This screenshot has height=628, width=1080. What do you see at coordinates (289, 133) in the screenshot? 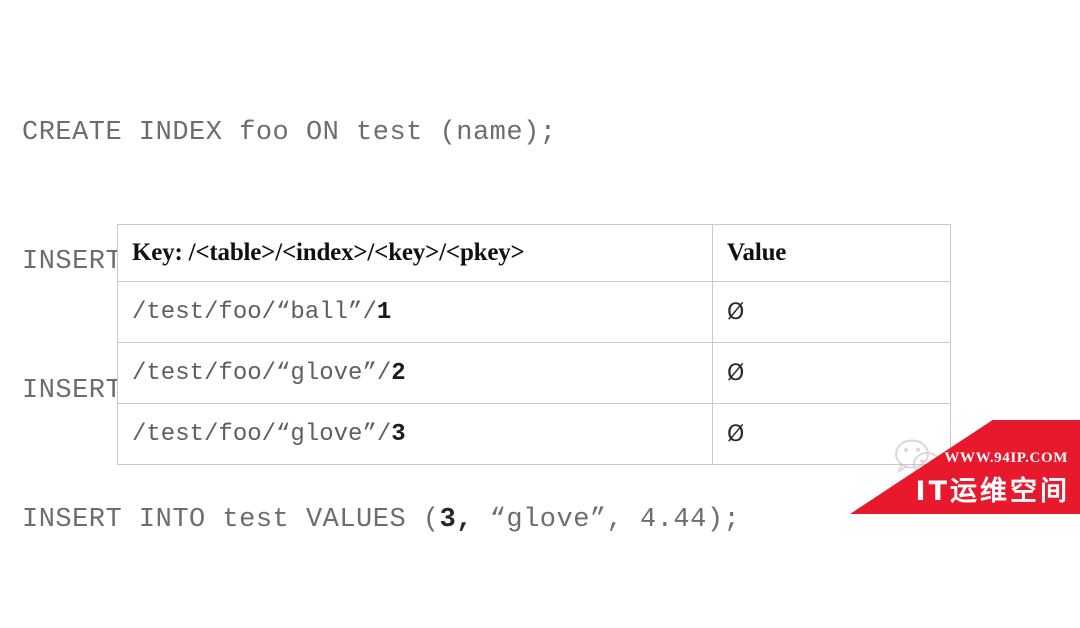
I see `code-line-0-pre: CREATE INDEX foo ON test (name);` at bounding box center [289, 133].